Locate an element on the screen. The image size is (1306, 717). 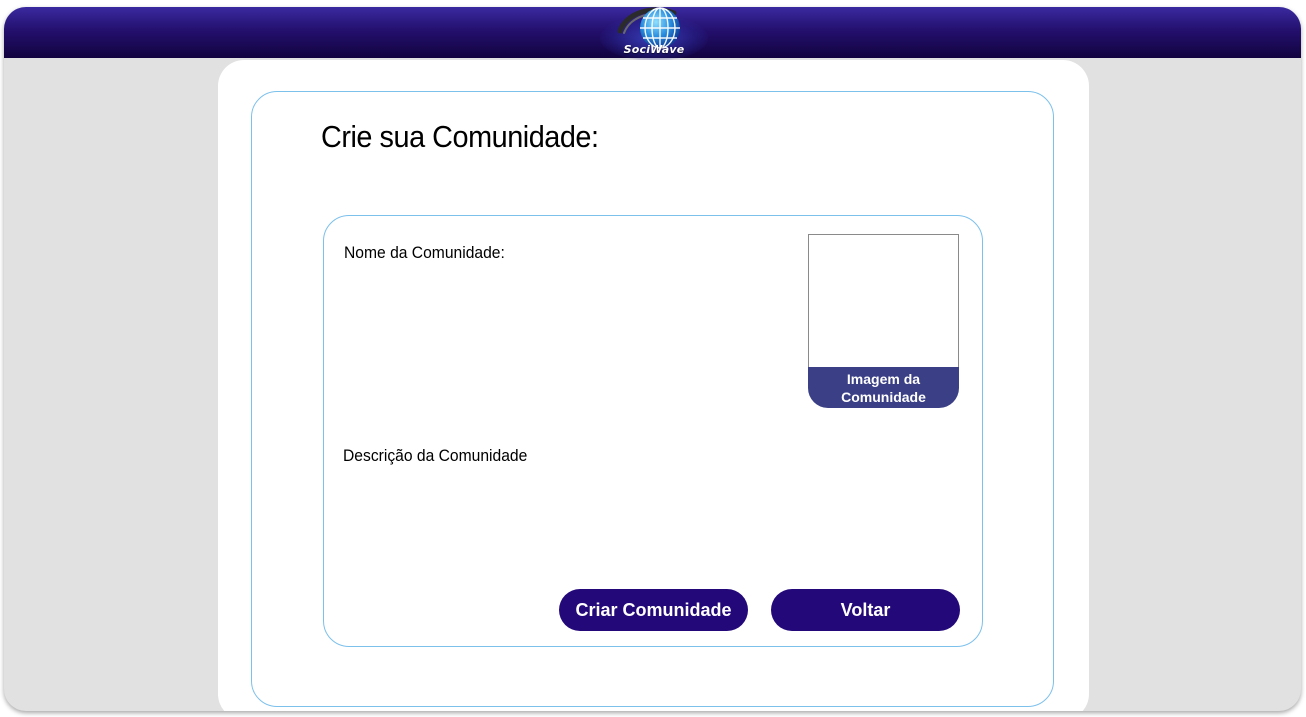
image-caption-line2: Comunidade is located at coordinates (883, 397).